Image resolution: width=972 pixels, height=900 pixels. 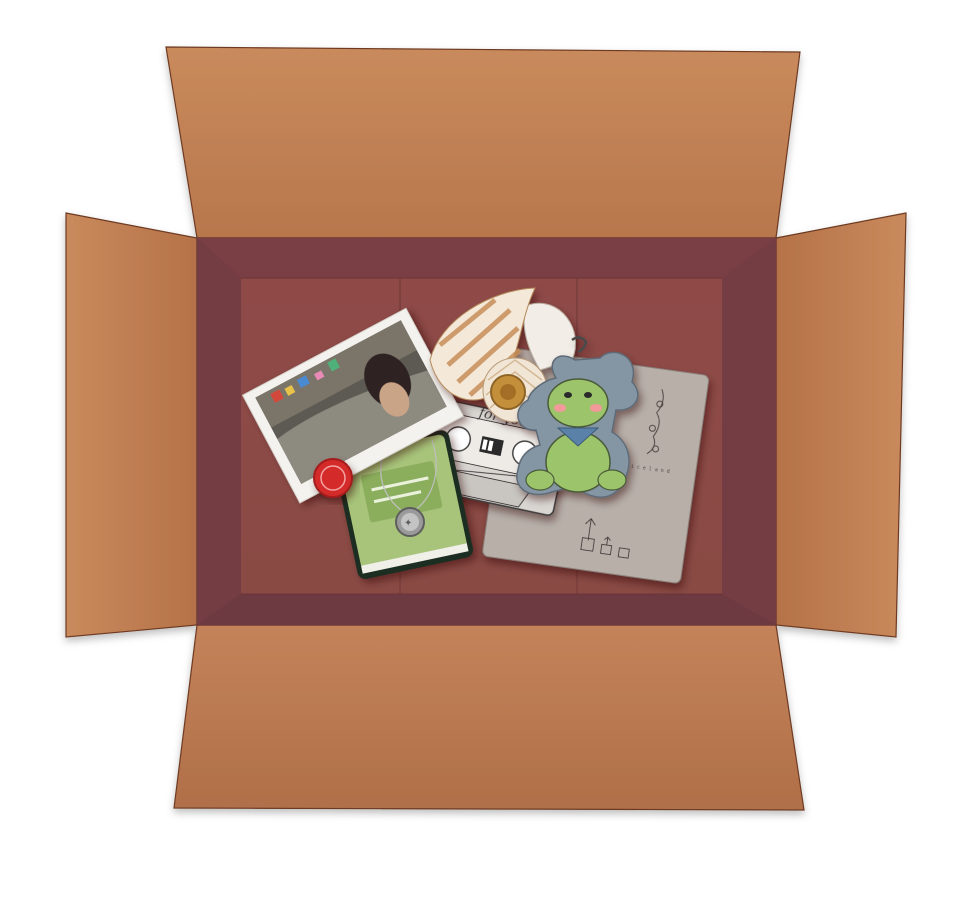 What do you see at coordinates (131, 425) in the screenshot?
I see `left-flap` at bounding box center [131, 425].